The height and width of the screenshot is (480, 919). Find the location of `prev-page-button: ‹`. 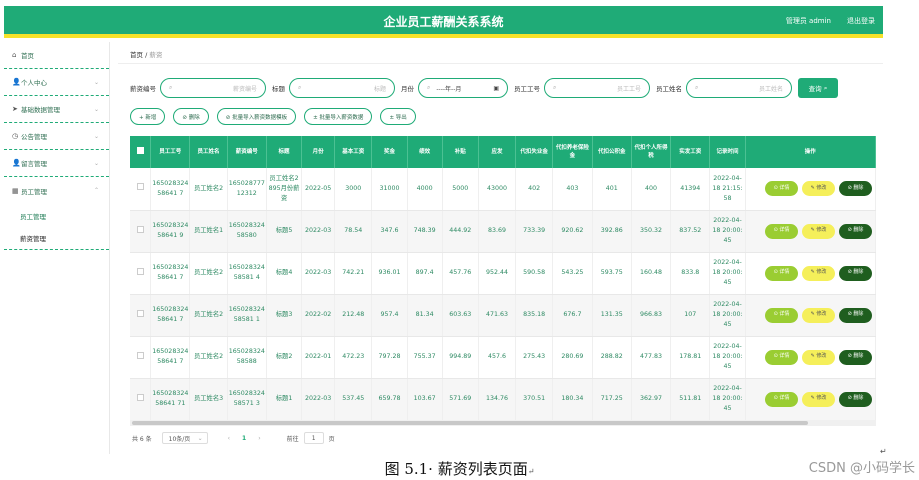

prev-page-button: ‹ is located at coordinates (229, 438).